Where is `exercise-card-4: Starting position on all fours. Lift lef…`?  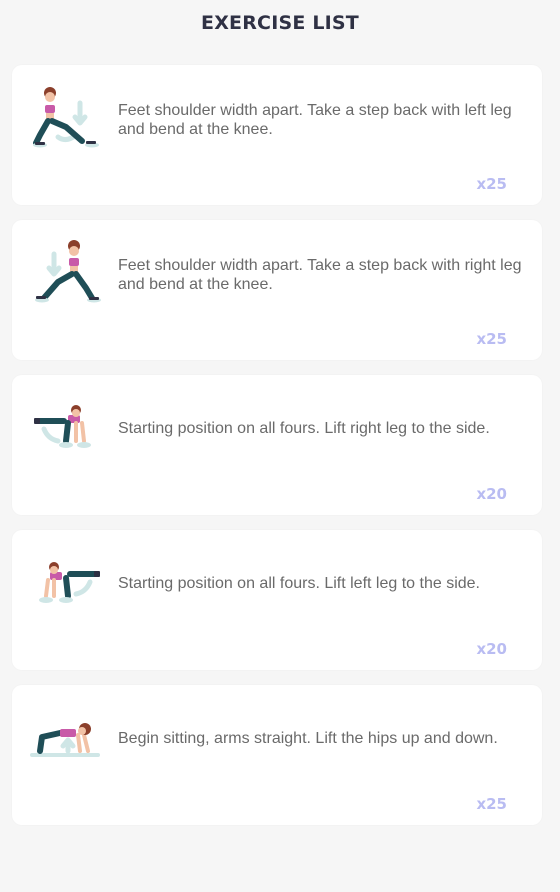
exercise-card-4: Starting position on all fours. Lift lef… is located at coordinates (277, 600).